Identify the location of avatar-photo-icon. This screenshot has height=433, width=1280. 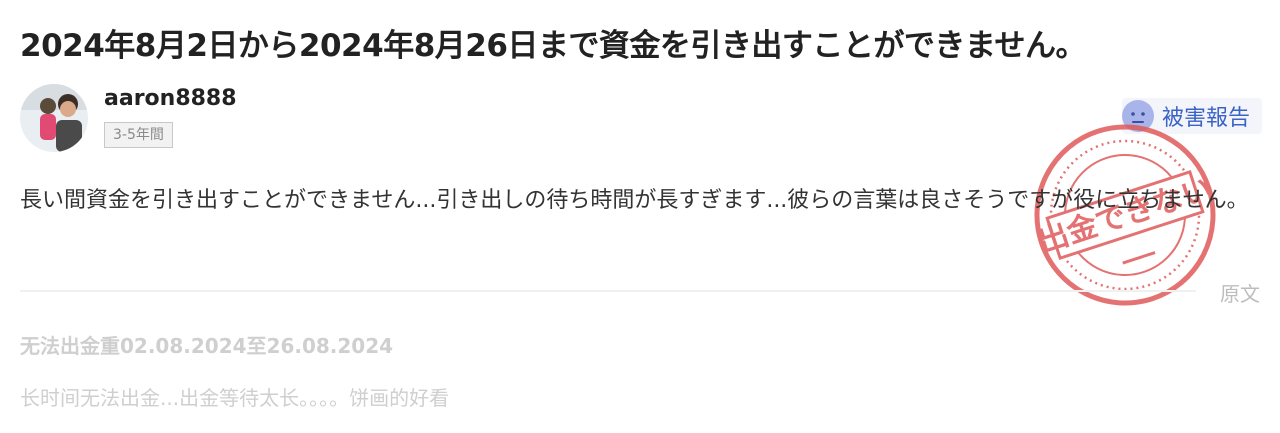
(54, 118).